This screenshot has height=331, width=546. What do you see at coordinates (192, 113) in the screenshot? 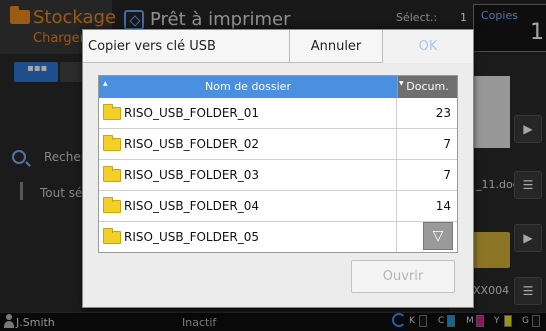
I see `folder-name: RISO_USB_FOLDER_01` at bounding box center [192, 113].